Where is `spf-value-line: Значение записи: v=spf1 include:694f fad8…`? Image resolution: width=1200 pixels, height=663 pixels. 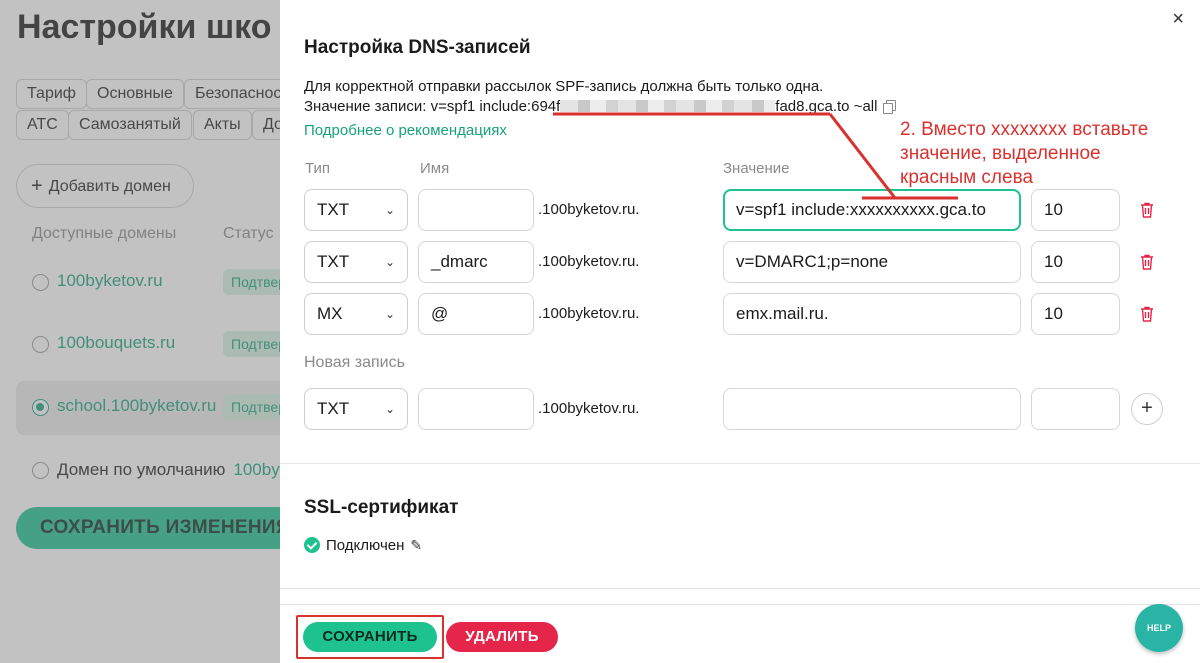
spf-value-line: Значение записи: v=spf1 include:694f fad8… is located at coordinates (600, 106).